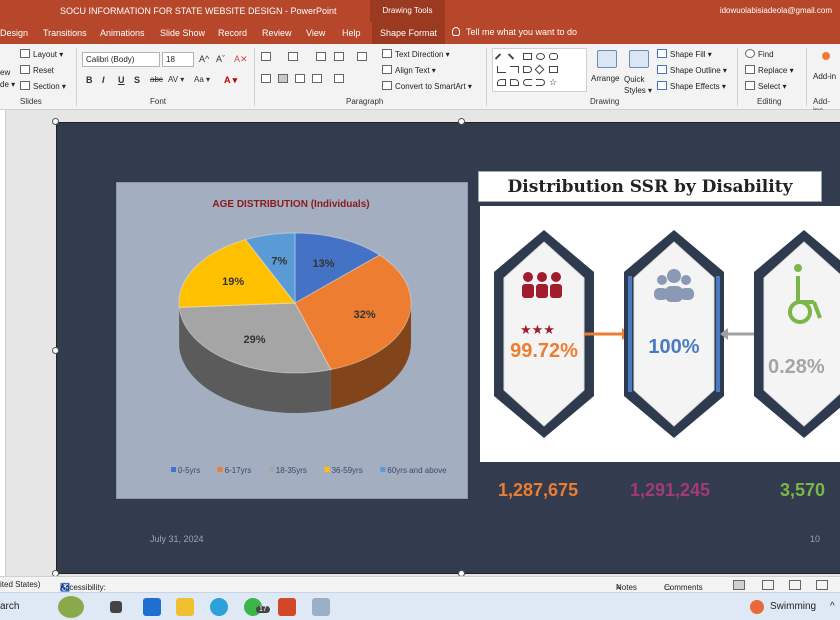  Describe the element at coordinates (121, 80) in the screenshot. I see `underline-button: U` at that location.